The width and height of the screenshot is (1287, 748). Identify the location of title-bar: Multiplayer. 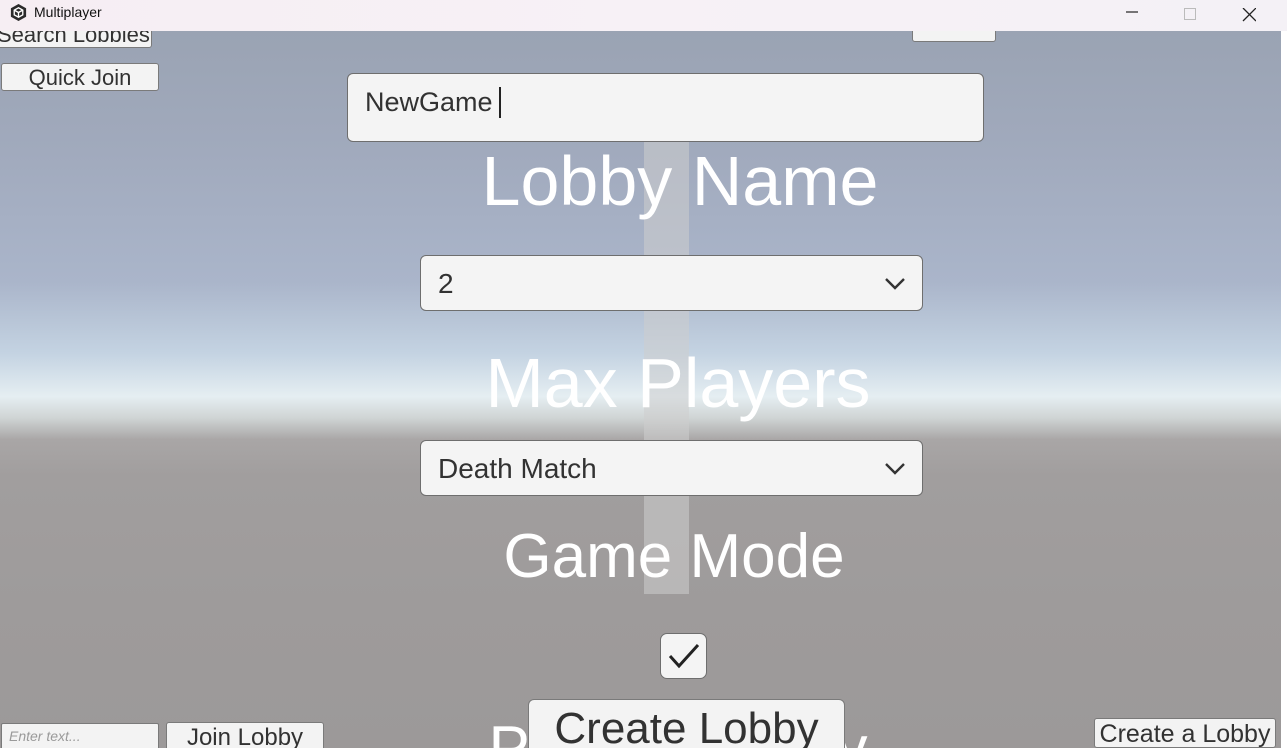
(643, 16).